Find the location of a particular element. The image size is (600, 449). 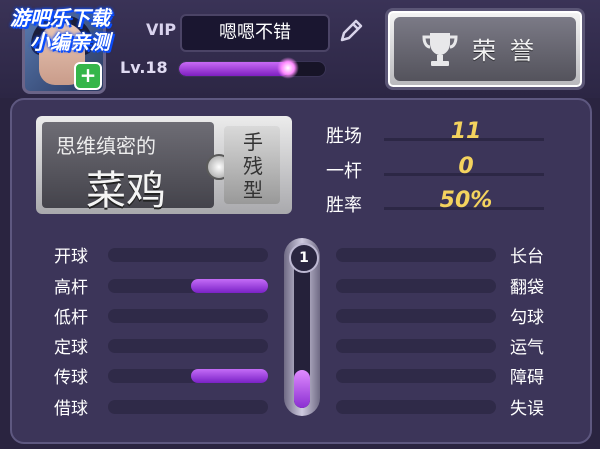

player-name: 嗯嗯不错 is located at coordinates (255, 32).